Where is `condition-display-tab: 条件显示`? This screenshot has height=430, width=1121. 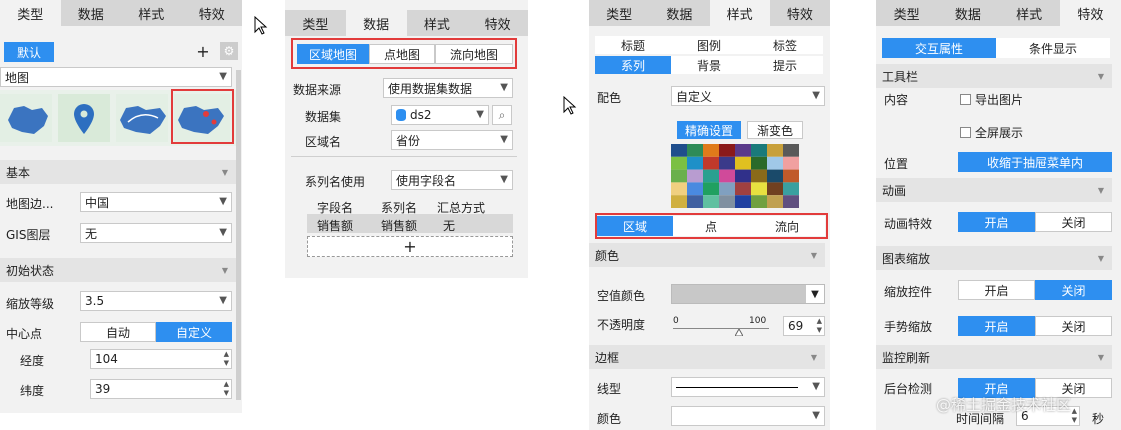
condition-display-tab: 条件显示 is located at coordinates (1053, 48).